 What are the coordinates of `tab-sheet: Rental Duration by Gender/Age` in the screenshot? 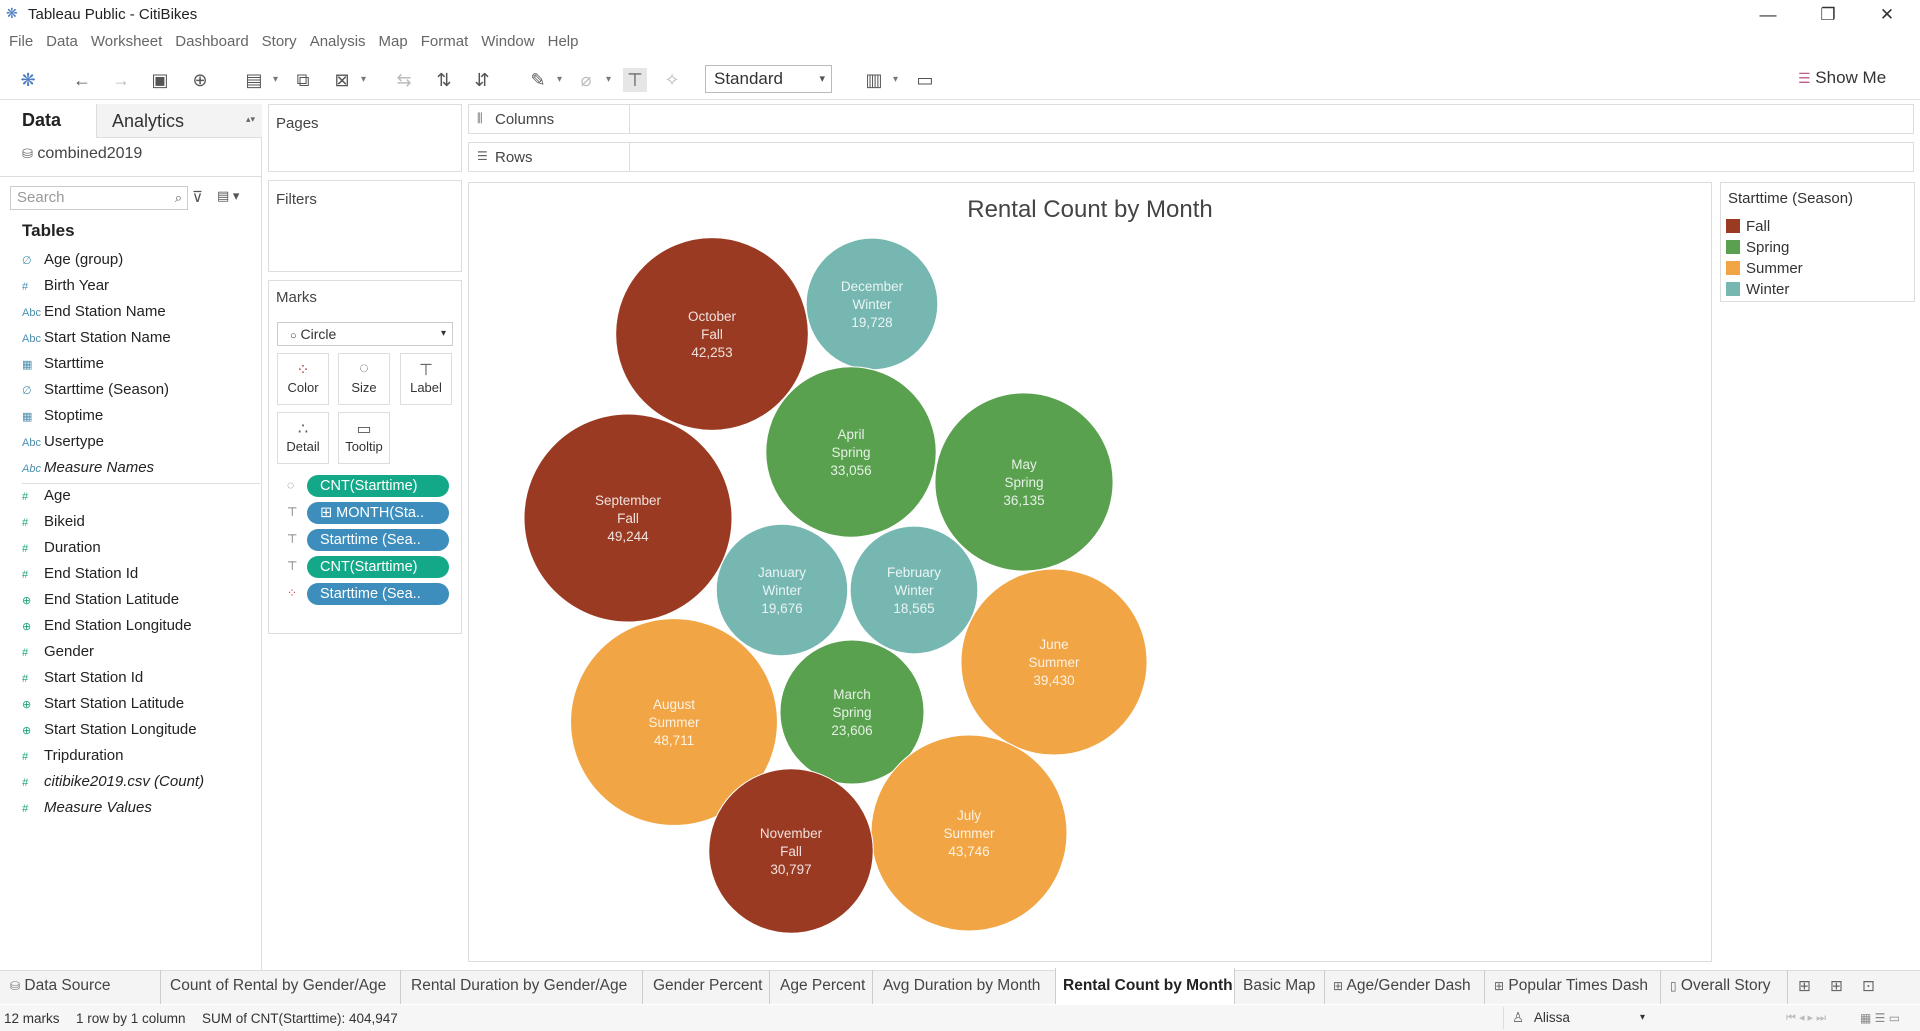 It's located at (519, 986).